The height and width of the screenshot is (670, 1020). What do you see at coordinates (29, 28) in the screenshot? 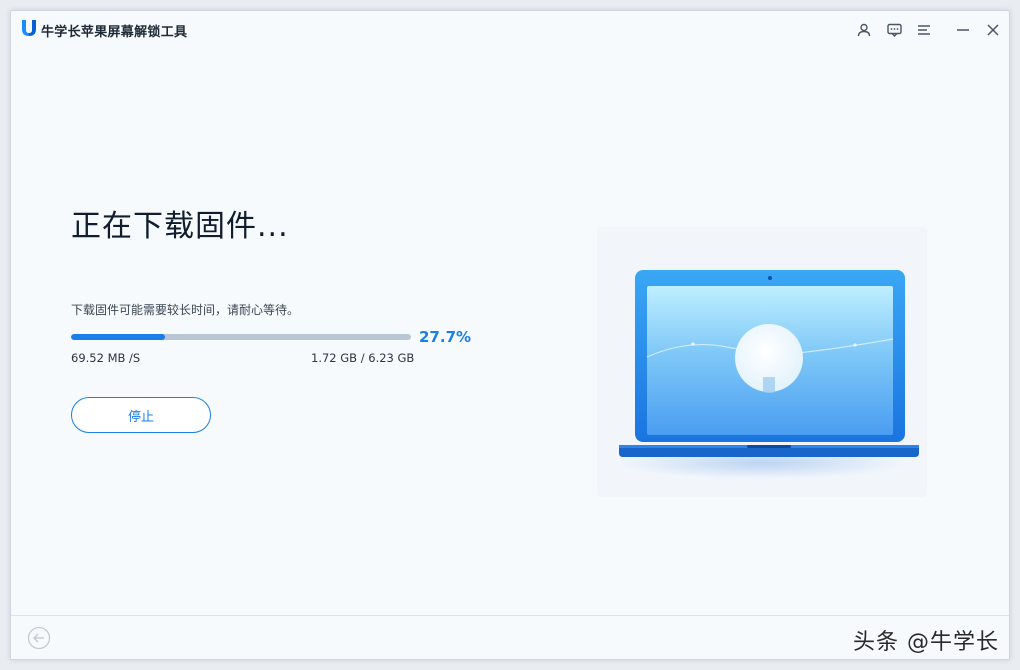
I see `app-logo-icon` at bounding box center [29, 28].